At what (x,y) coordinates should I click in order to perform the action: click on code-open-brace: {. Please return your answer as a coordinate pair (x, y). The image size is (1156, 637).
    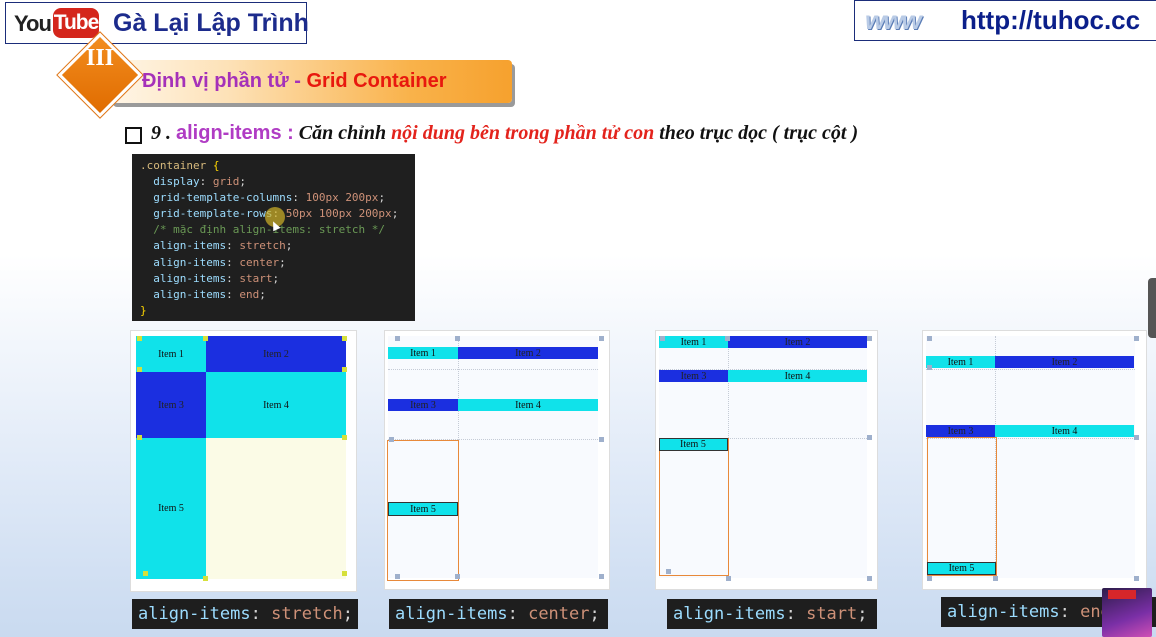
    Looking at the image, I should click on (213, 165).